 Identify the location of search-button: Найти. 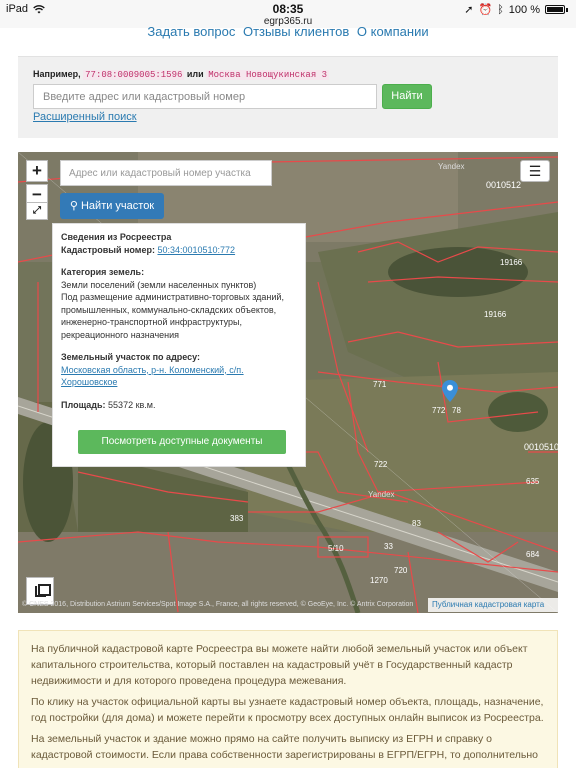
(407, 96).